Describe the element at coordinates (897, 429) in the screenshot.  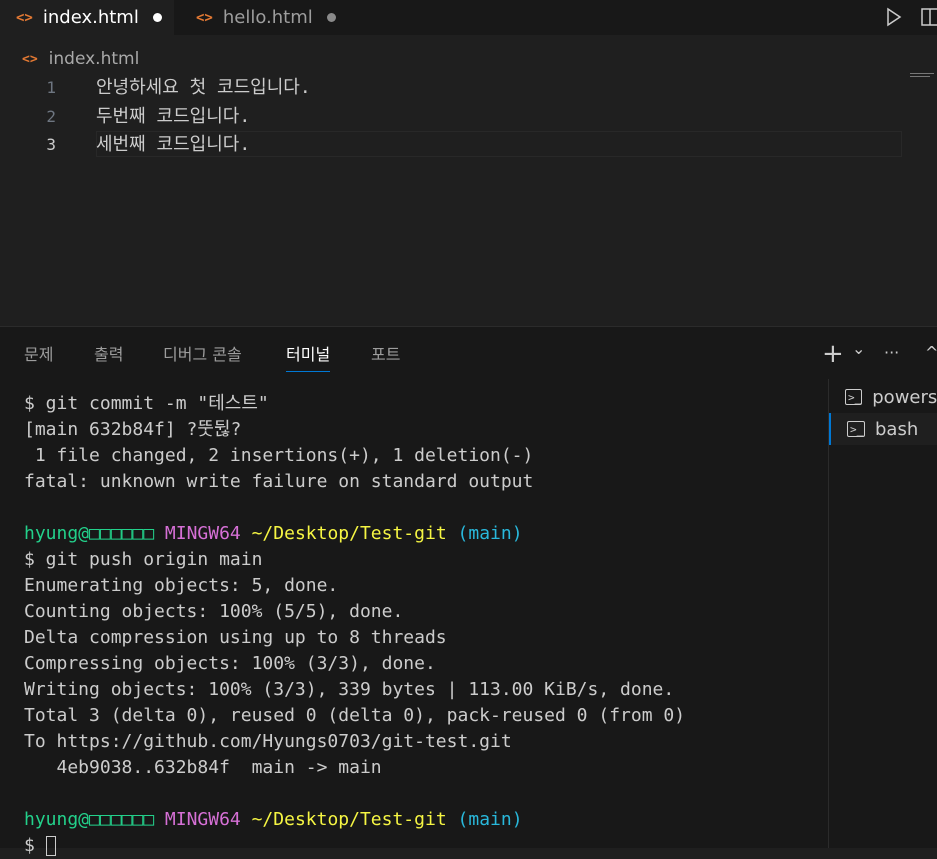
I see `terminal-item-label: bash` at that location.